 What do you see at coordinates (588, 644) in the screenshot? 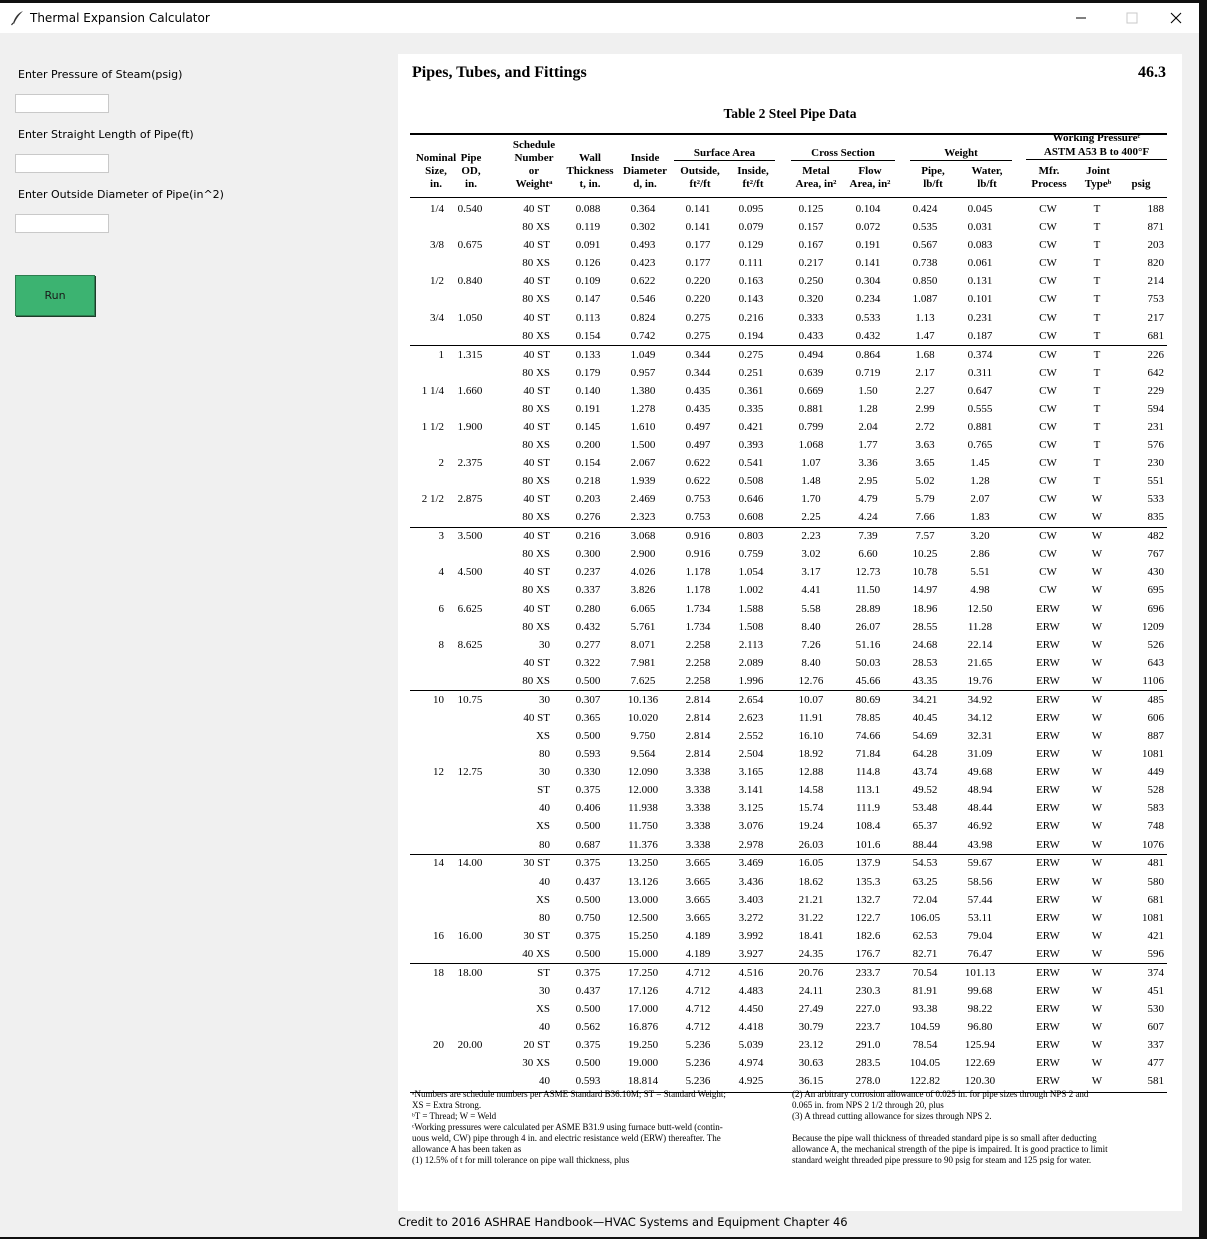
I see `table-cell: 0.277` at bounding box center [588, 644].